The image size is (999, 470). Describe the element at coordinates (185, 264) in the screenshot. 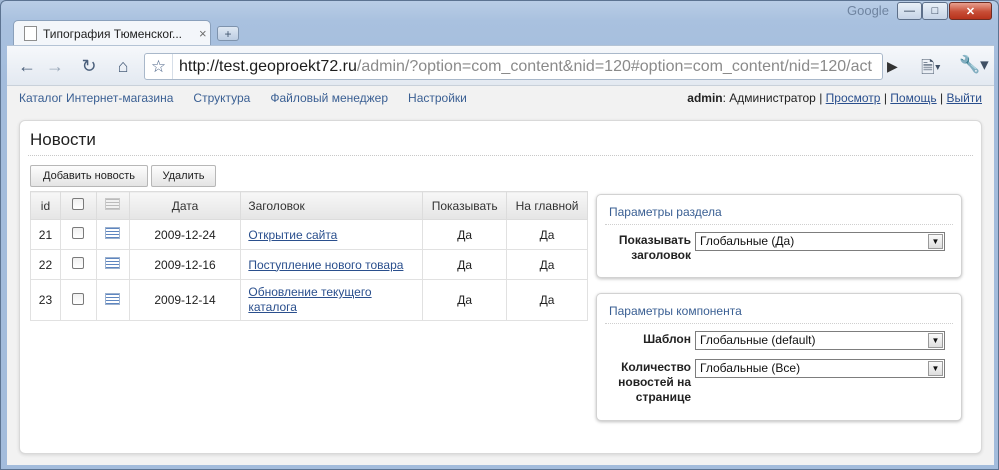

I see `row-date: 2009-12-16` at that location.